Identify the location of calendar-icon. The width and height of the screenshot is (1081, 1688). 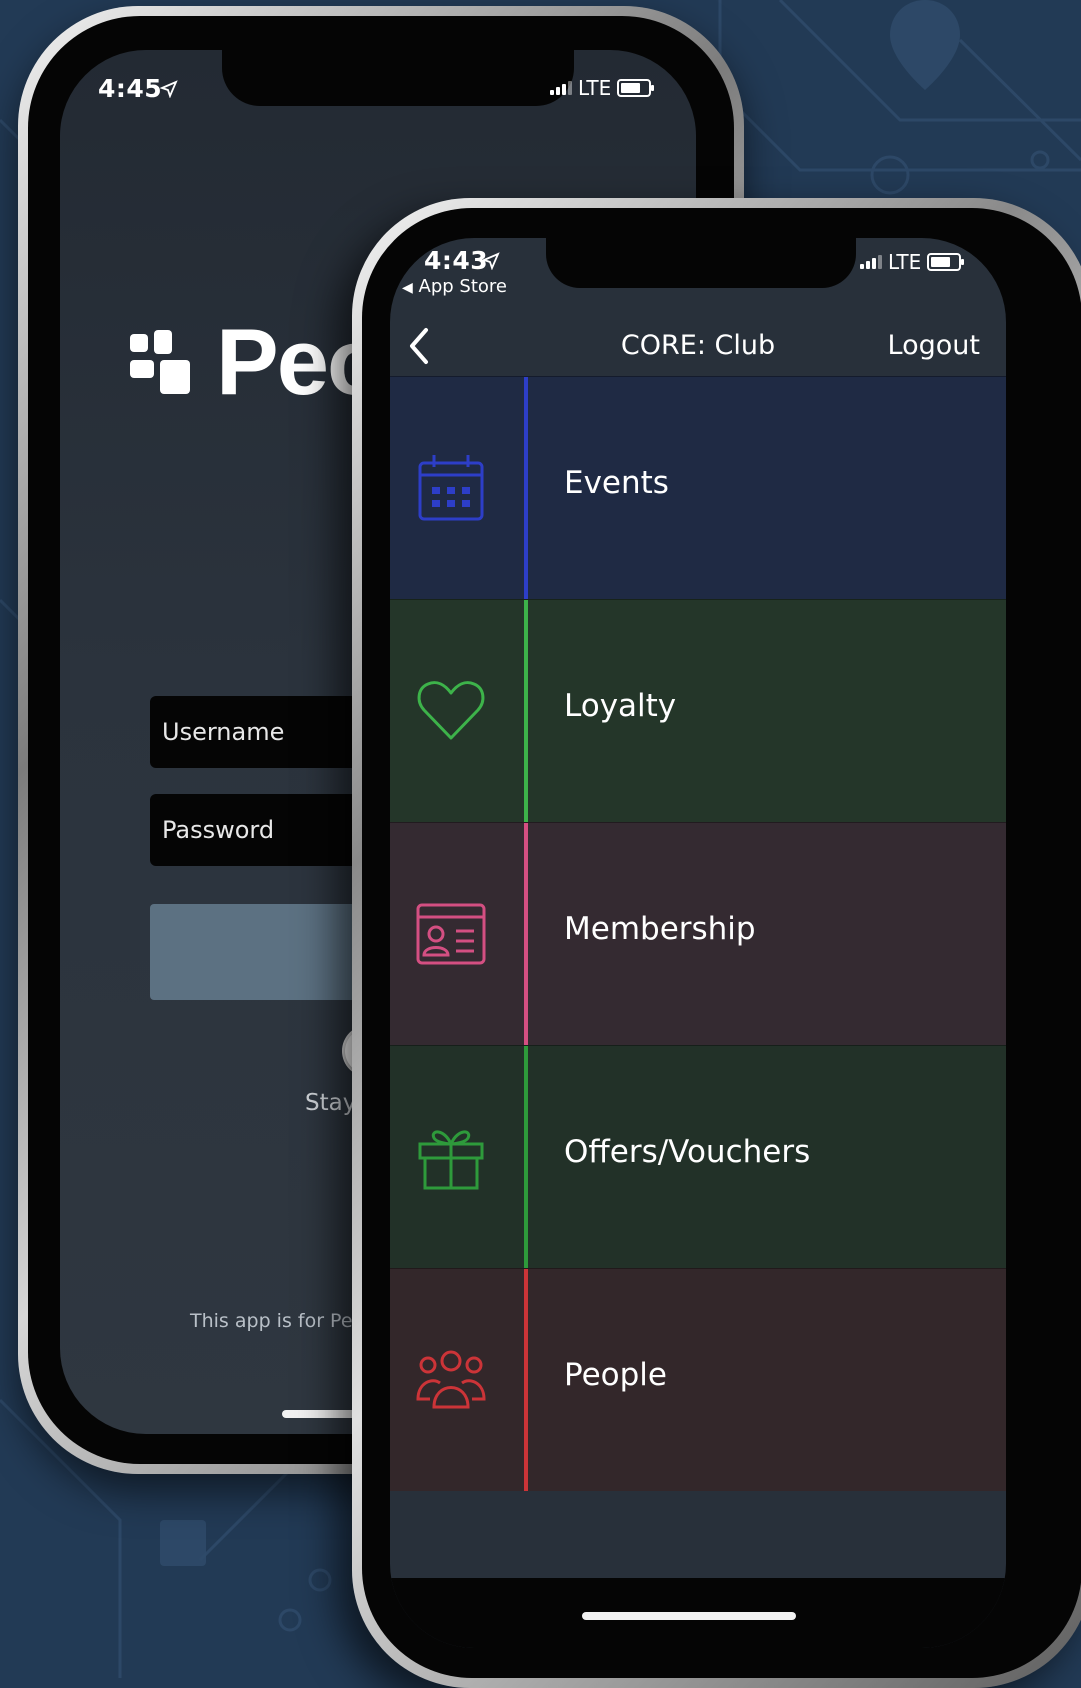
(451, 488).